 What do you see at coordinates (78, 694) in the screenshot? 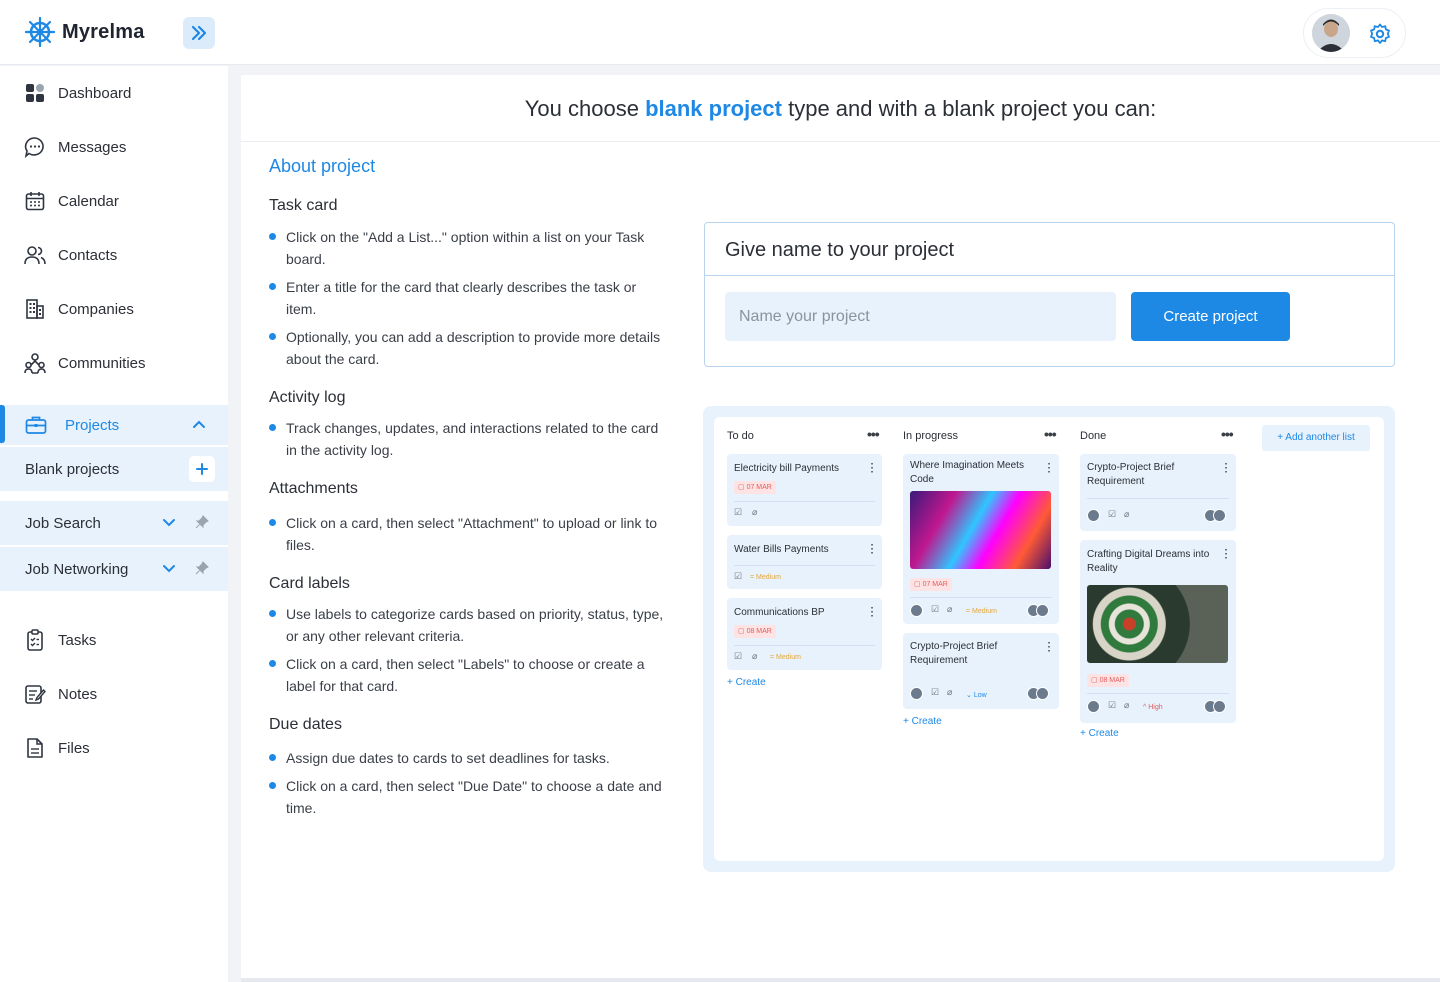
I see `sidebar-item-label: Notes` at bounding box center [78, 694].